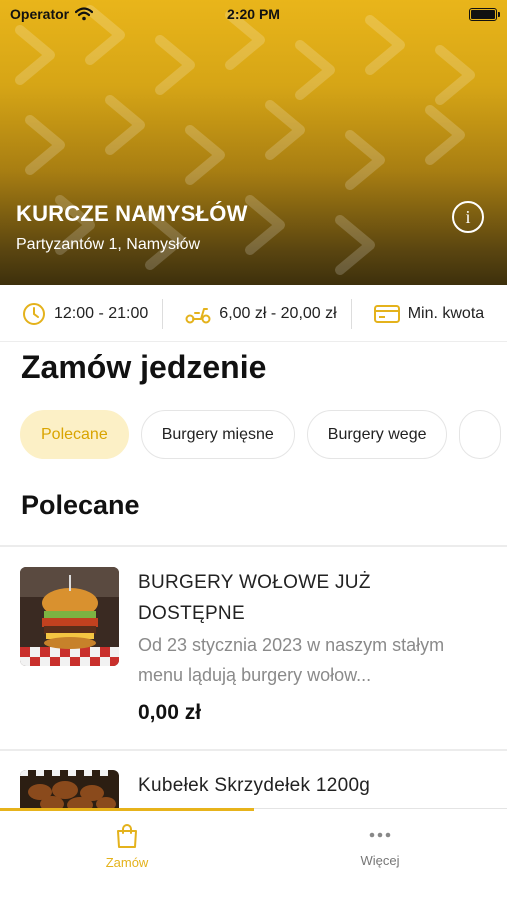 The image size is (507, 900). What do you see at coordinates (84, 14) in the screenshot?
I see `wifi-icon` at bounding box center [84, 14].